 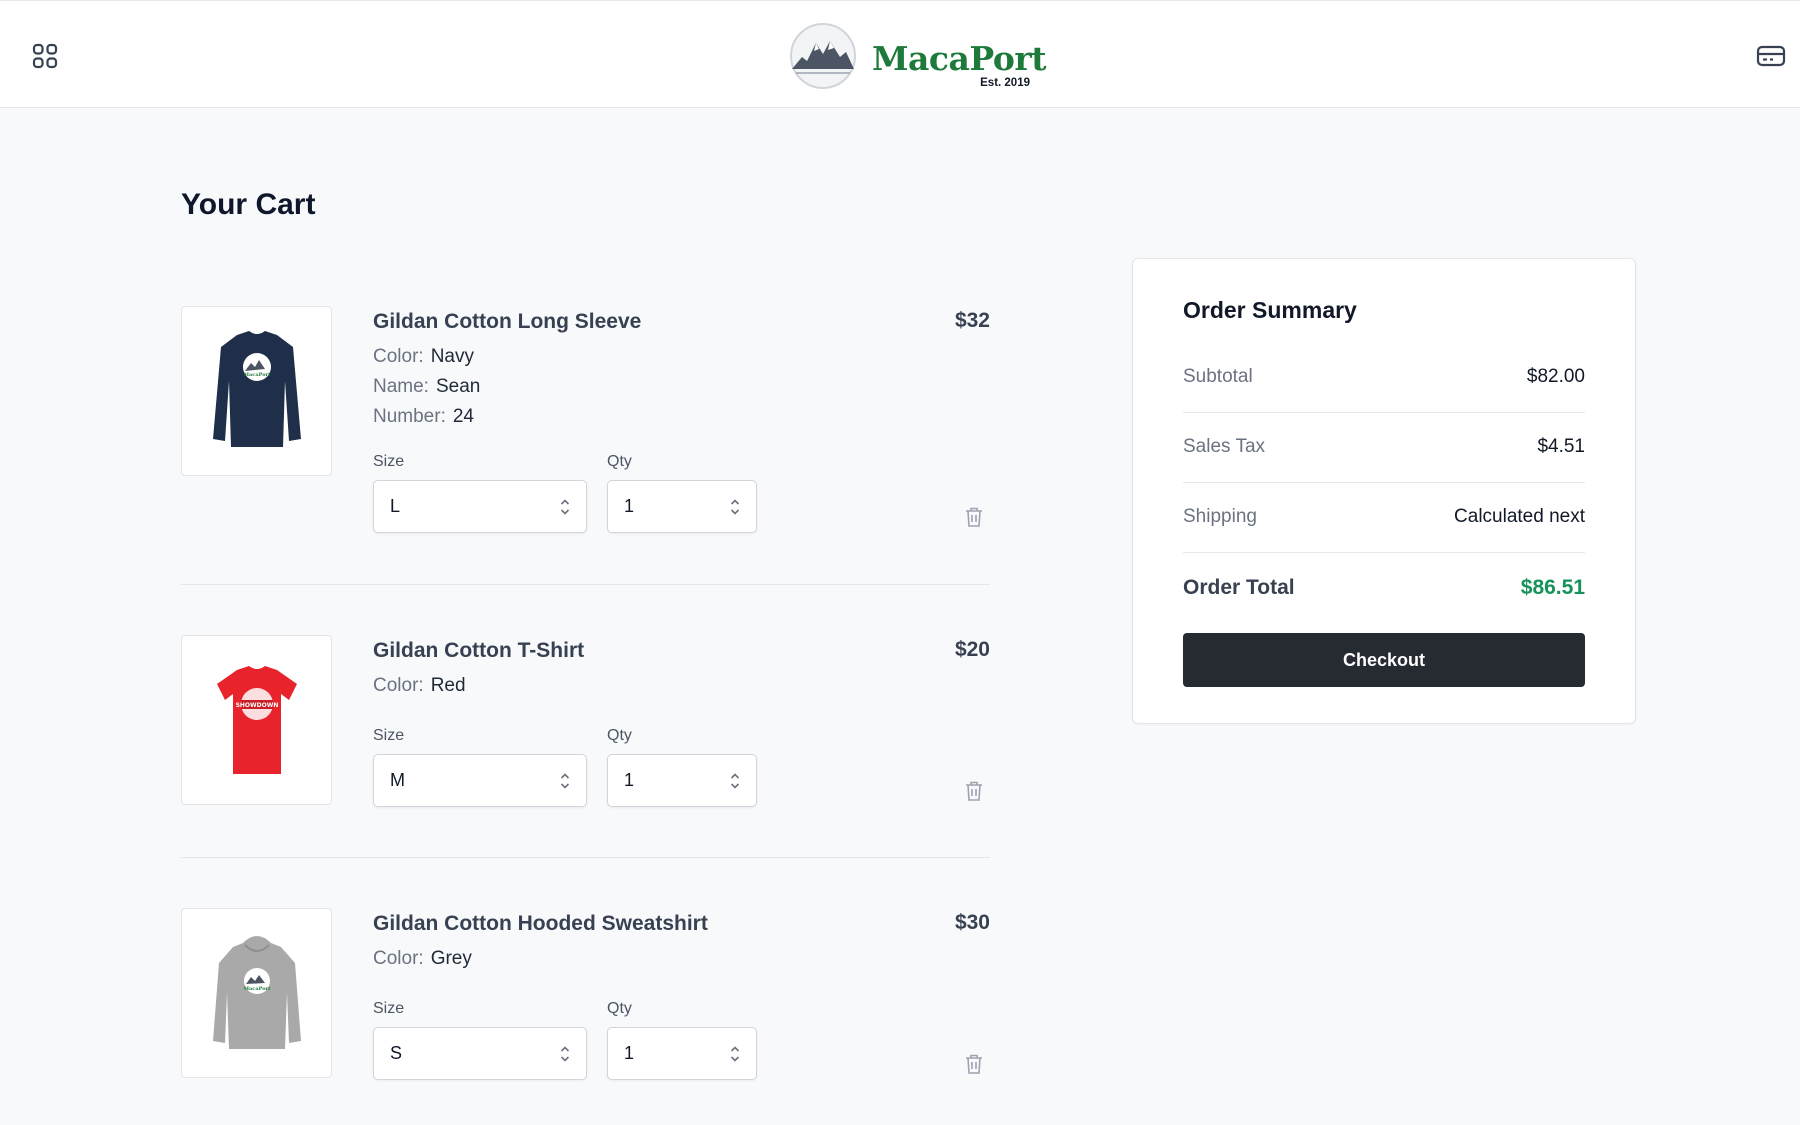 I want to click on top-header: MacaPort Est. 2019, so click(x=900, y=54).